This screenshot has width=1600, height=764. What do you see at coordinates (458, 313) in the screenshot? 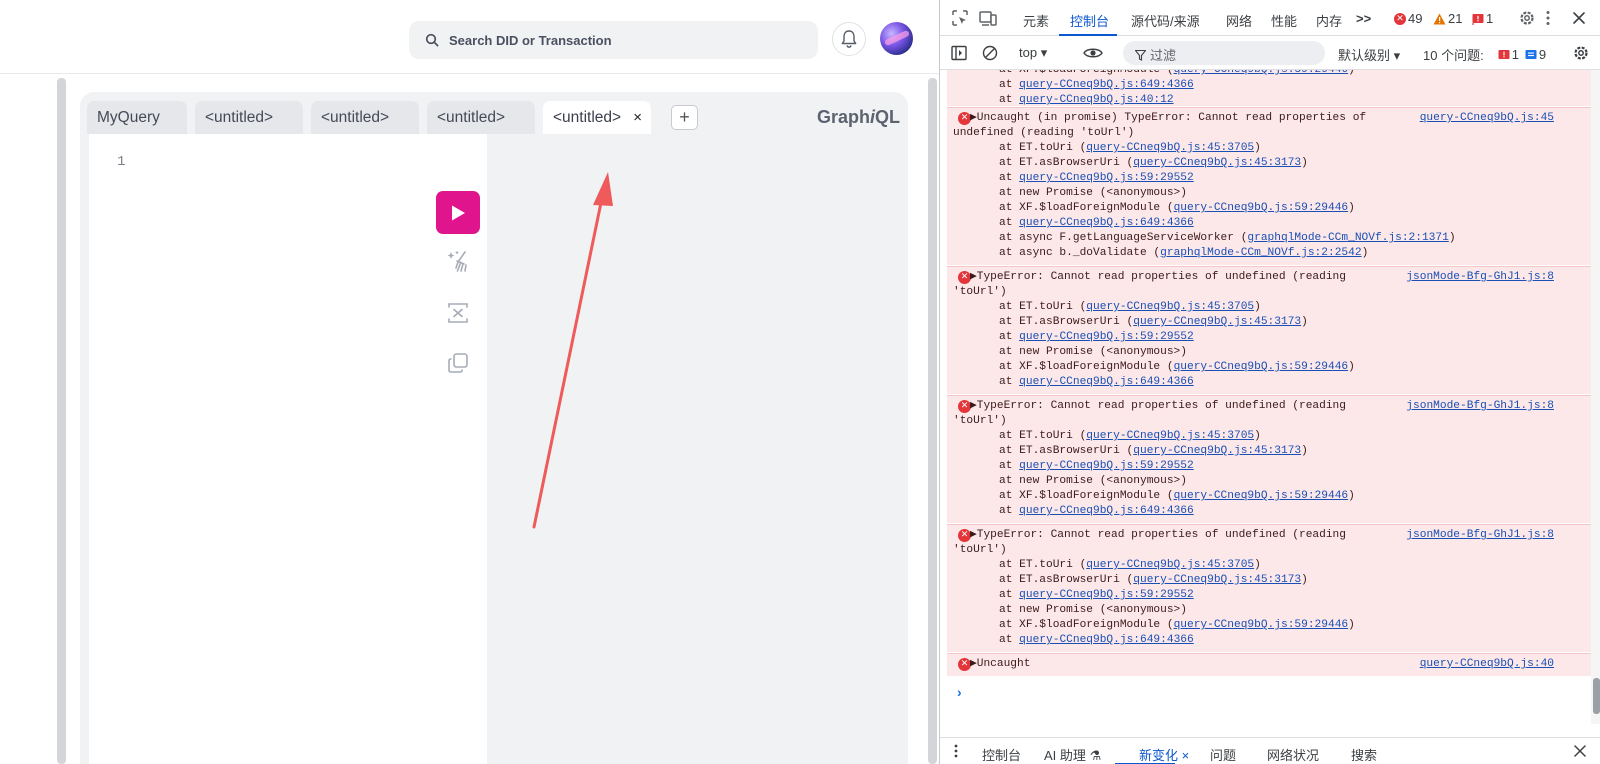
I see `merge-fragments-button` at bounding box center [458, 313].